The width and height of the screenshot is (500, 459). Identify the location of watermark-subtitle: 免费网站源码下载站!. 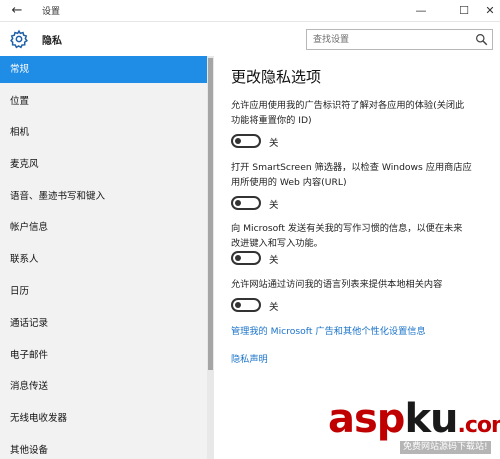
(445, 447).